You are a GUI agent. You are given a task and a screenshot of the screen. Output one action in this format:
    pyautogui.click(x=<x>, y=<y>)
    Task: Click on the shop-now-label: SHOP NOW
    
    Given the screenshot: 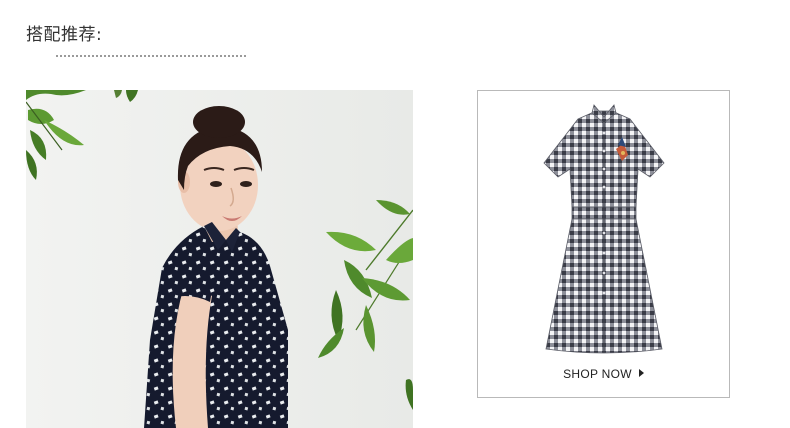 What is the action you would take?
    pyautogui.click(x=597, y=374)
    